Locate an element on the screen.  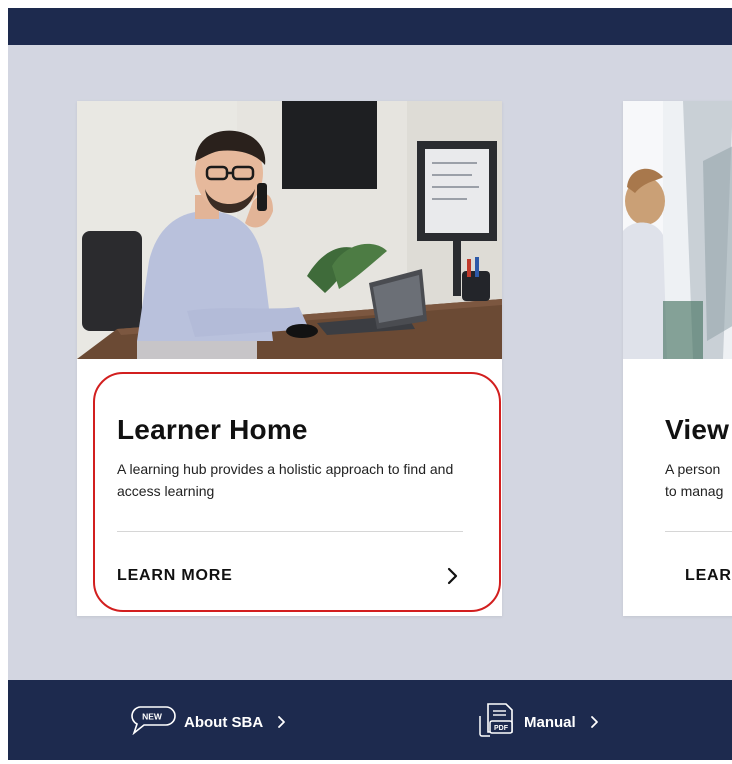
manual-label: Manual is located at coordinates (550, 722).